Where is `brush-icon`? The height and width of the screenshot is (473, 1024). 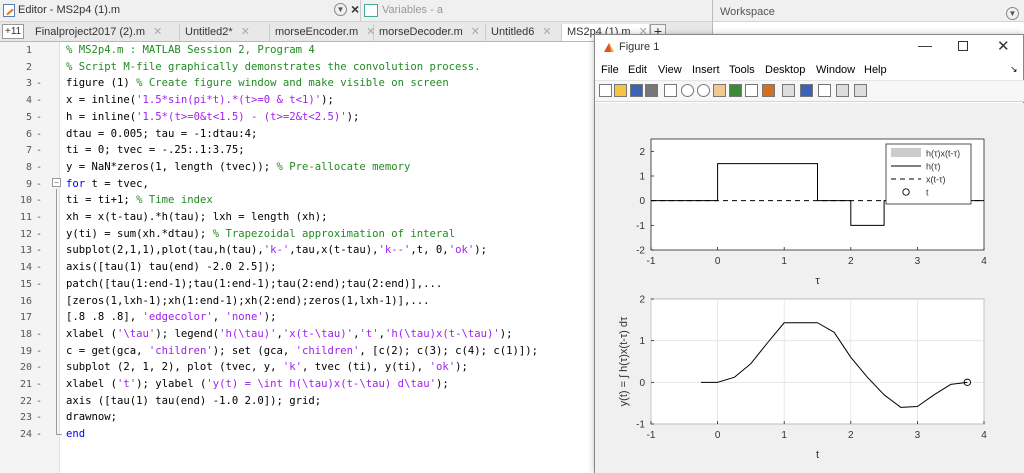 brush-icon is located at coordinates (768, 90).